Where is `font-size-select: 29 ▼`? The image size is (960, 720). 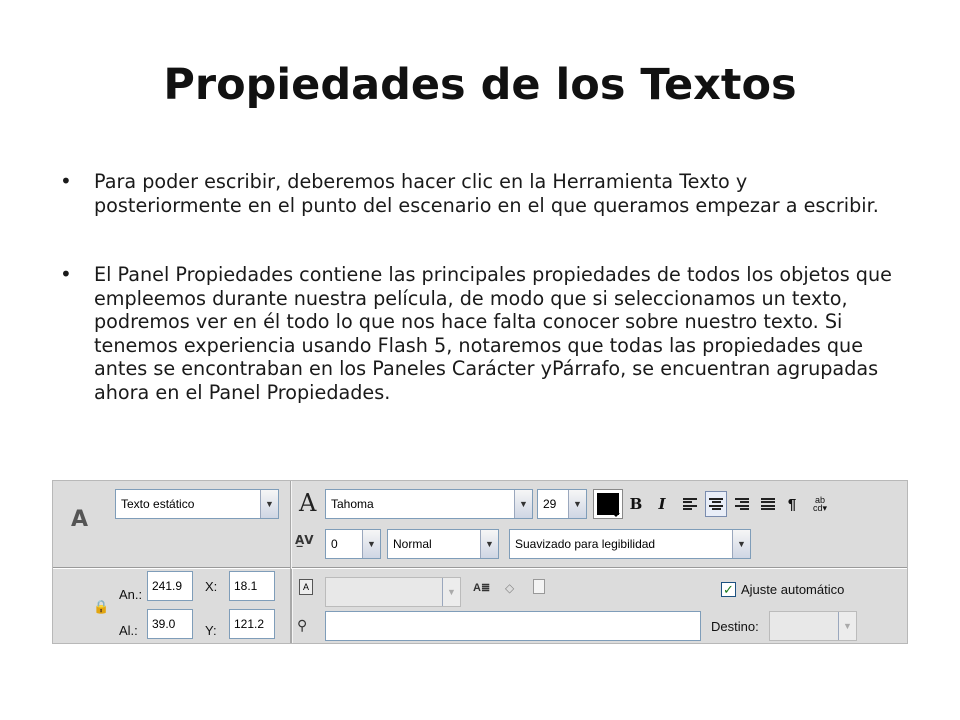
font-size-select: 29 ▼ is located at coordinates (562, 504).